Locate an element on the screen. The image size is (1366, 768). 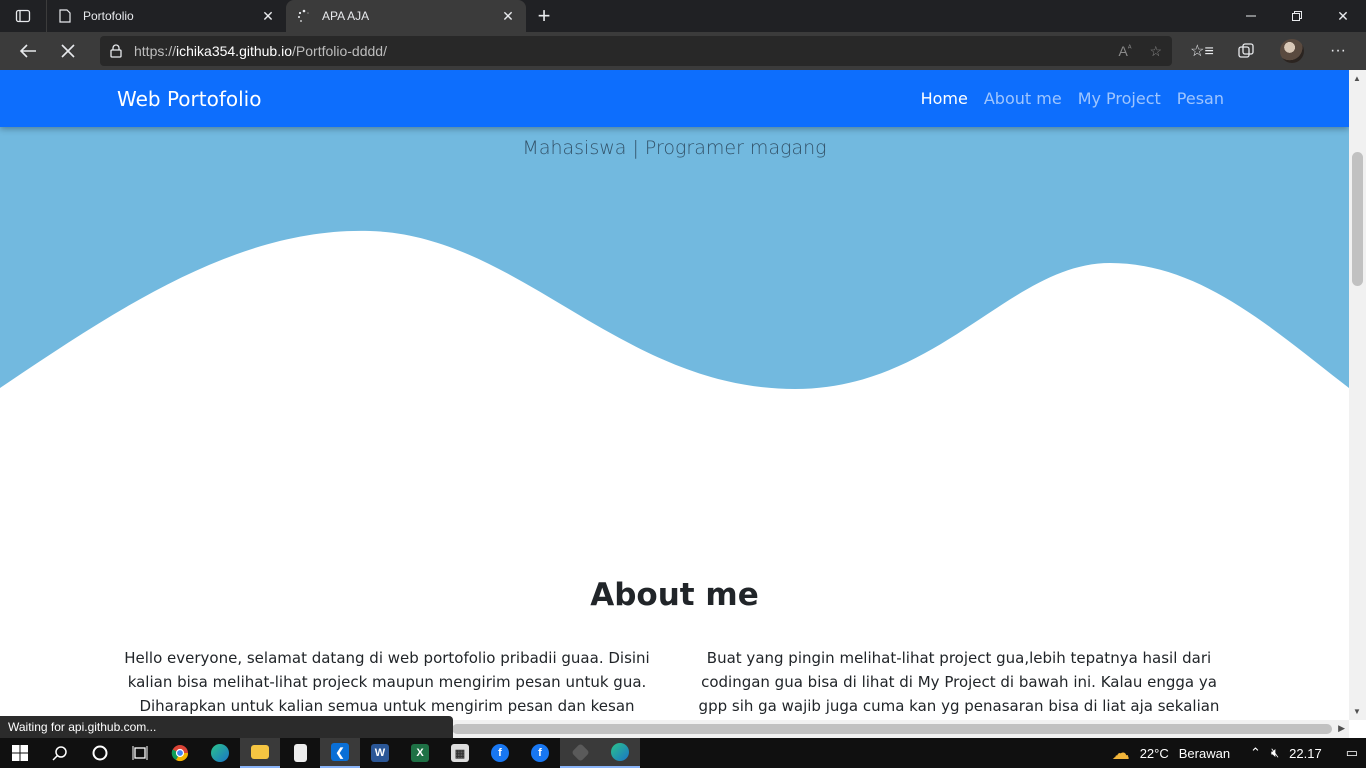
scroll-right-icon: ▶ is located at coordinates (1341, 728).